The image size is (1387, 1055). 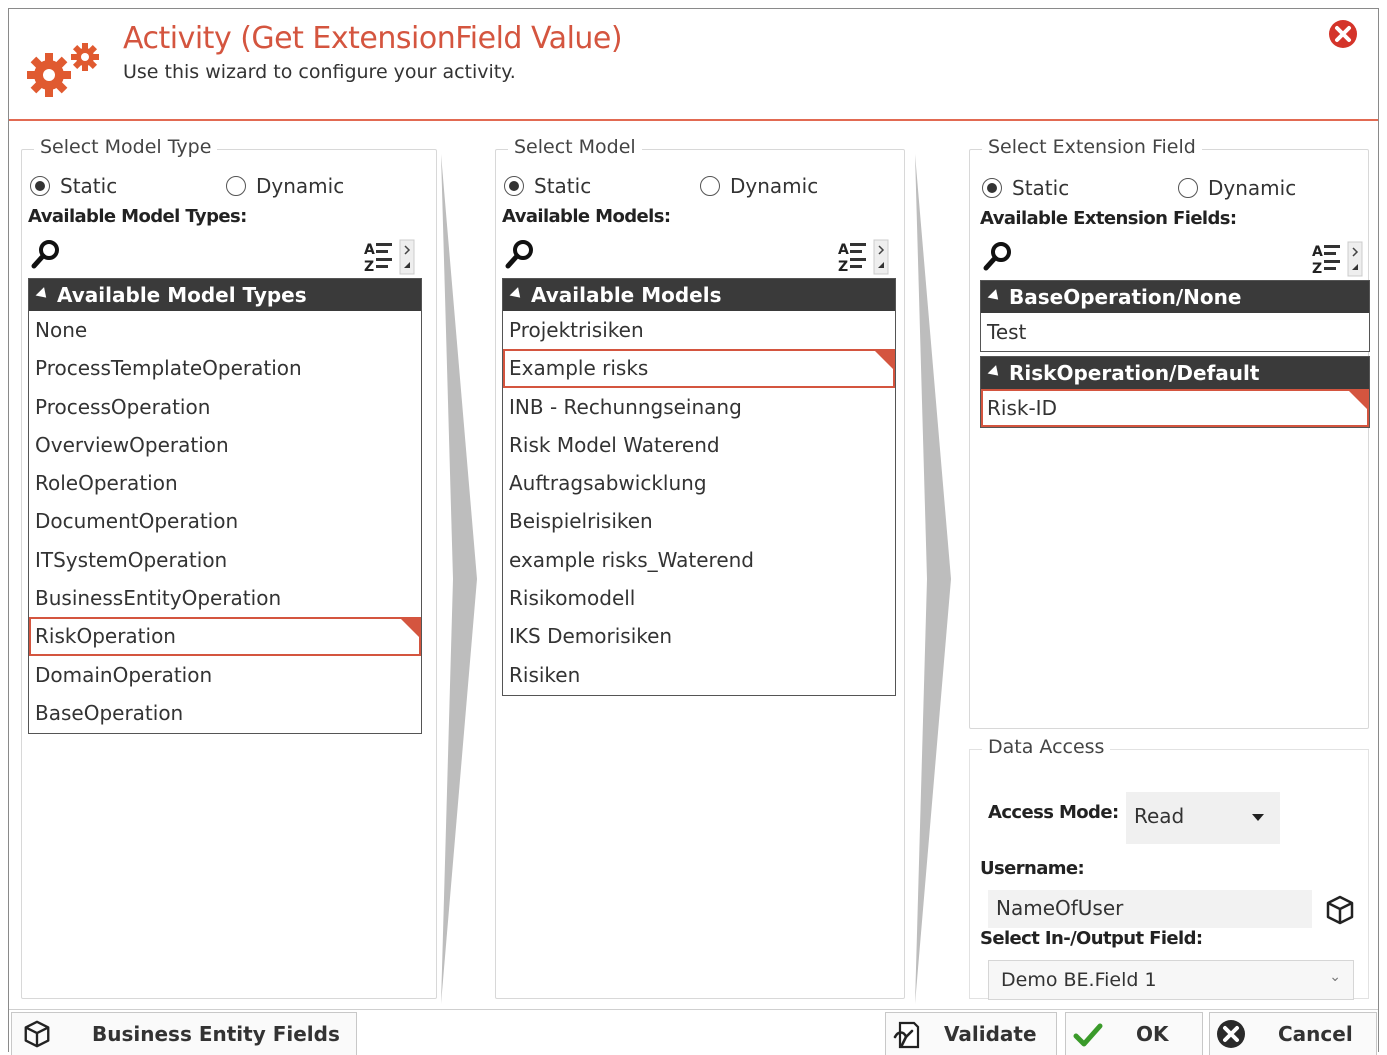 What do you see at coordinates (225, 483) in the screenshot?
I see `list-item: RoleOperation` at bounding box center [225, 483].